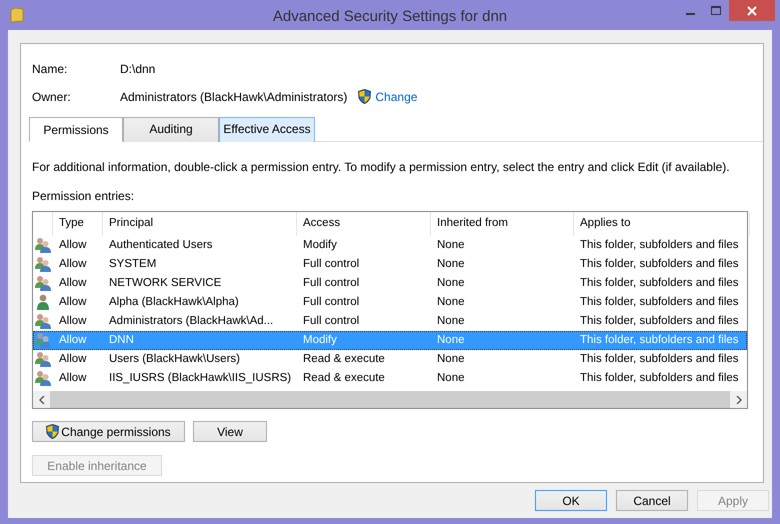 This screenshot has height=524, width=780. What do you see at coordinates (41, 399) in the screenshot?
I see `scroll-left-button` at bounding box center [41, 399].